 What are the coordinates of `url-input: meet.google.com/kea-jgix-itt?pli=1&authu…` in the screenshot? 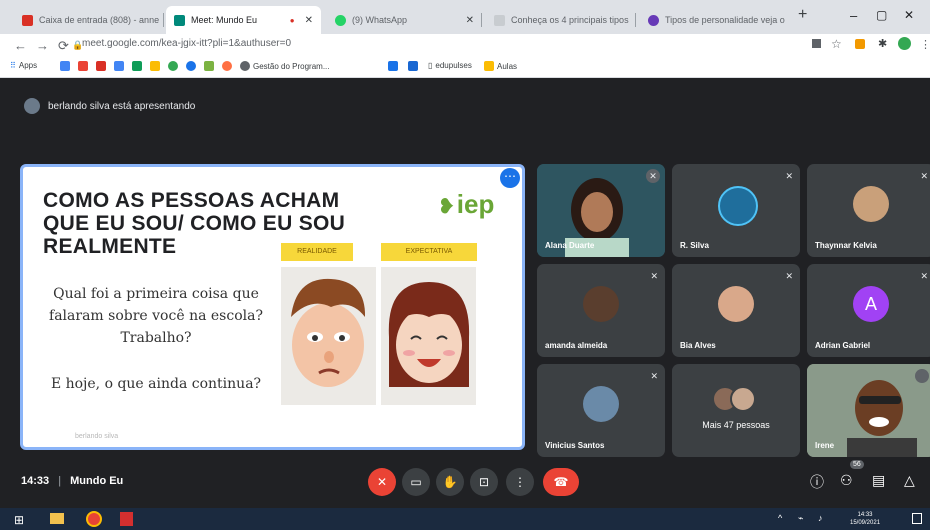 It's located at (186, 43).